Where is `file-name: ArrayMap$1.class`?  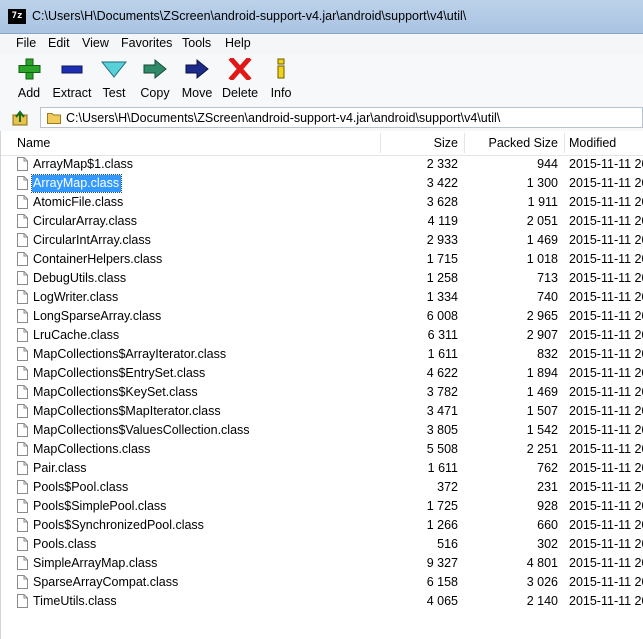 file-name: ArrayMap$1.class is located at coordinates (83, 164).